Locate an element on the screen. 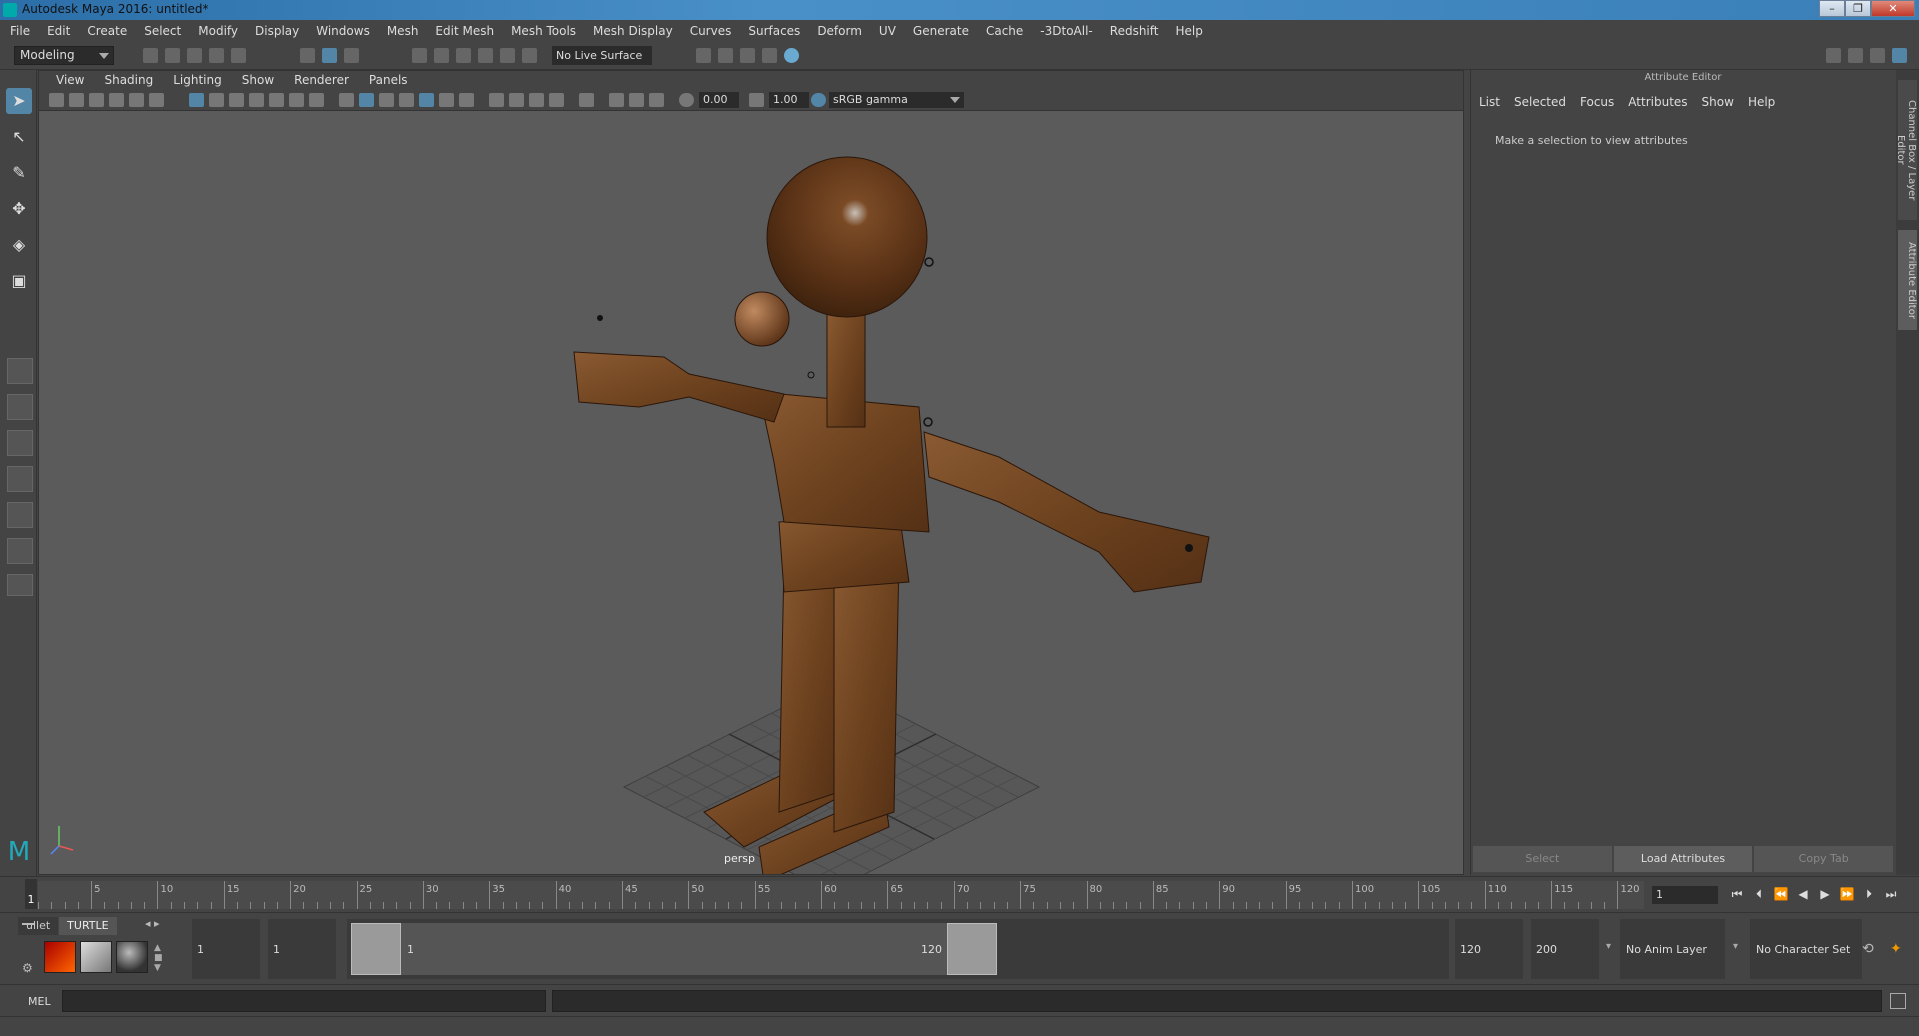 The height and width of the screenshot is (1036, 1919). rotate-tool-button: ◈ is located at coordinates (19, 245).